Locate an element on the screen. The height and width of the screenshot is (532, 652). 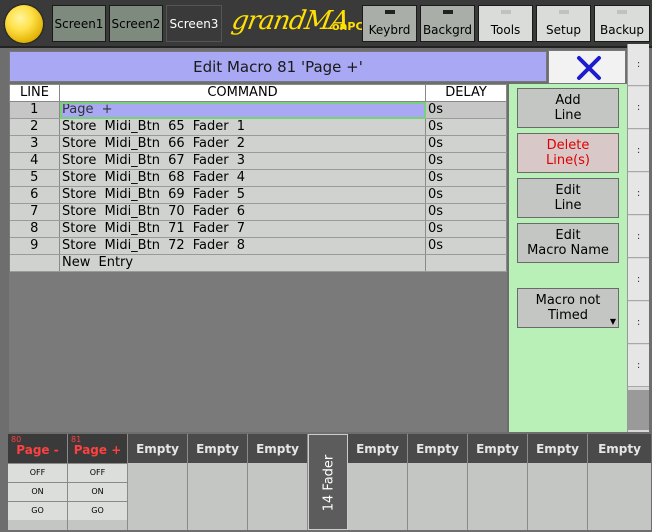
screen2-button: Screen2 is located at coordinates (136, 23).